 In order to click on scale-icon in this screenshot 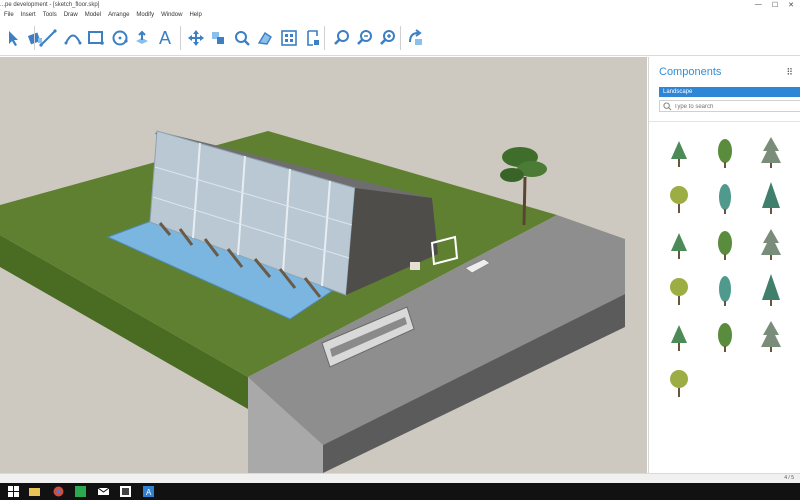, I will do `click(242, 38)`.